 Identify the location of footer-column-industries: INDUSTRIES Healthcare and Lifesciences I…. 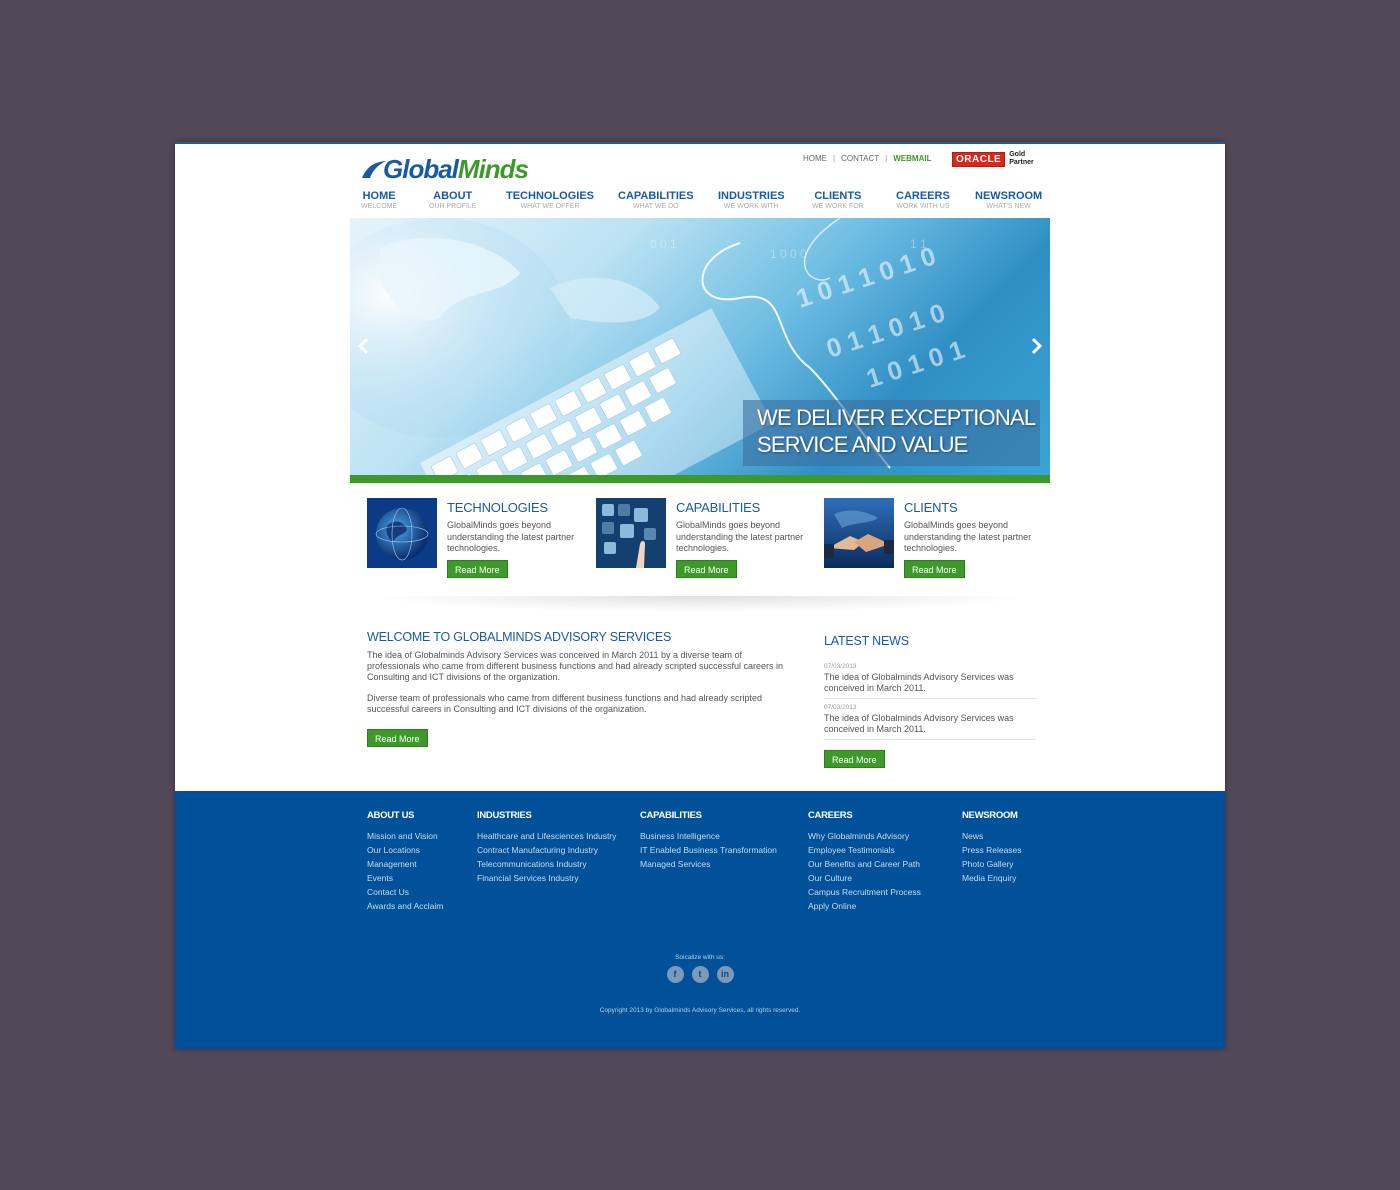
(546, 847).